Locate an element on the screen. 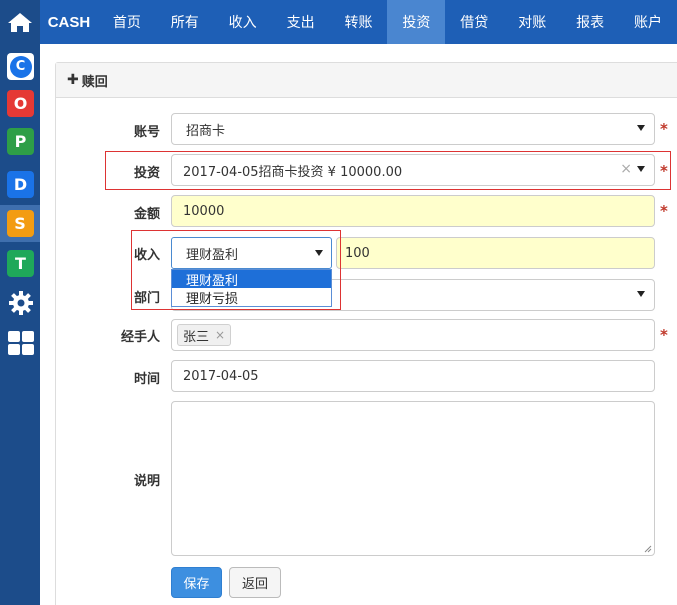 The height and width of the screenshot is (605, 677). nav-home: 首页 is located at coordinates (127, 22).